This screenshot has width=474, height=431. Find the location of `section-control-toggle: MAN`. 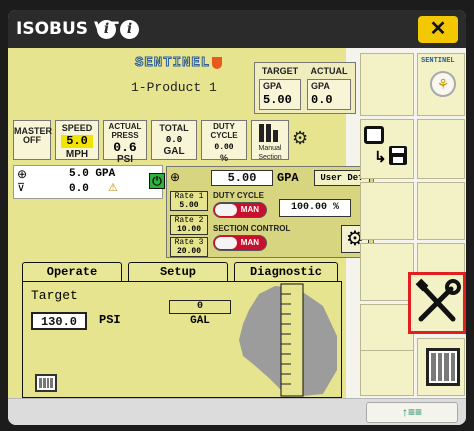

section-control-toggle: MAN is located at coordinates (240, 243).